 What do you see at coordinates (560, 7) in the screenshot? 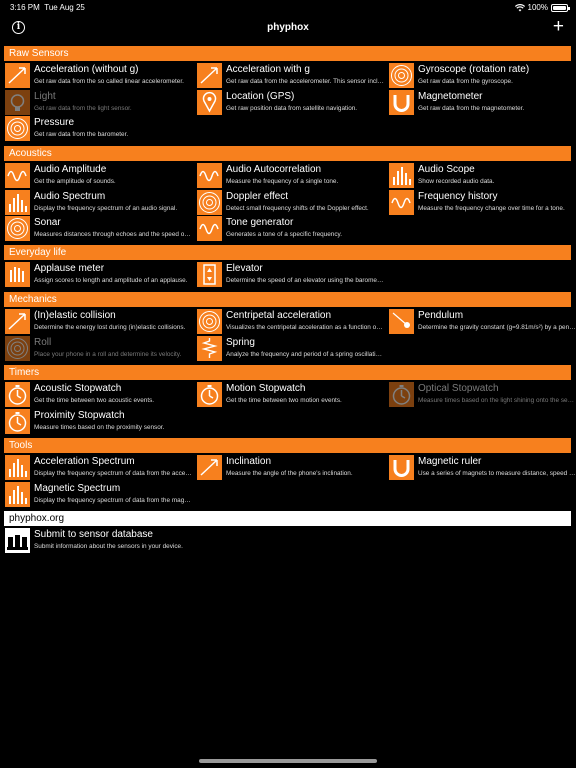
I see `battery-icon` at bounding box center [560, 7].